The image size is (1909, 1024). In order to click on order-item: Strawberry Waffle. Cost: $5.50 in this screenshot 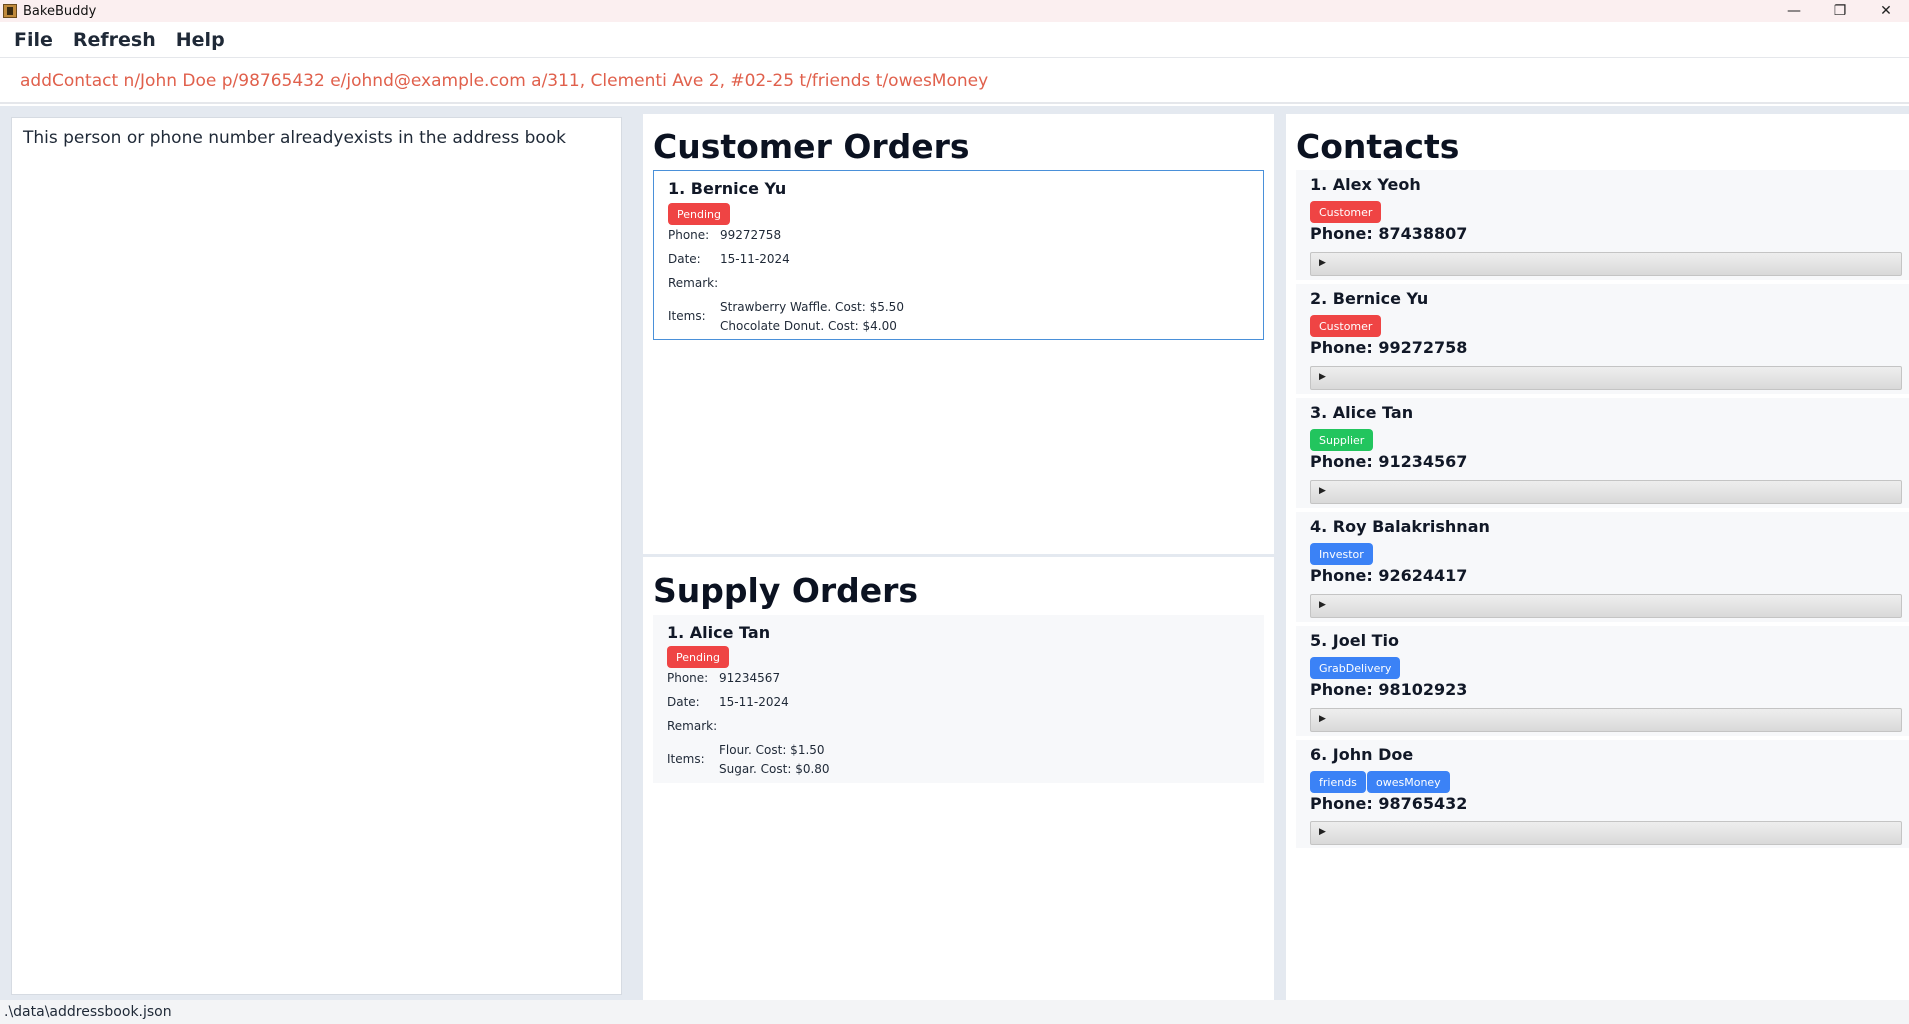, I will do `click(812, 307)`.